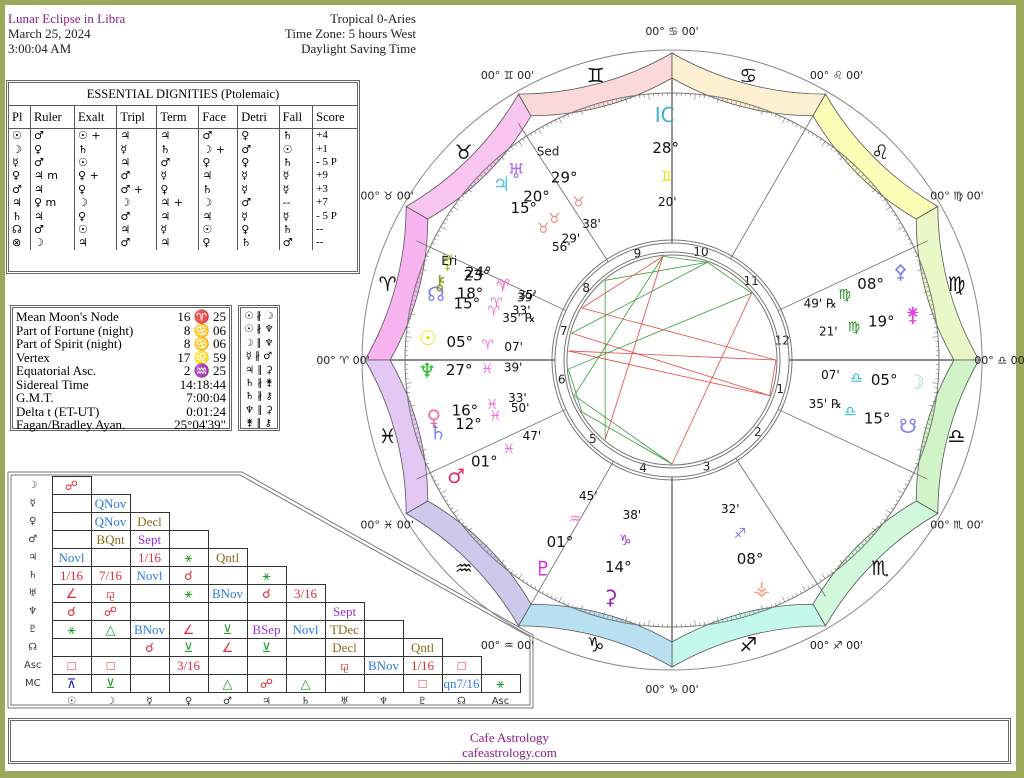 The image size is (1024, 778). What do you see at coordinates (877, 418) in the screenshot?
I see `planet-degree: 15°` at bounding box center [877, 418].